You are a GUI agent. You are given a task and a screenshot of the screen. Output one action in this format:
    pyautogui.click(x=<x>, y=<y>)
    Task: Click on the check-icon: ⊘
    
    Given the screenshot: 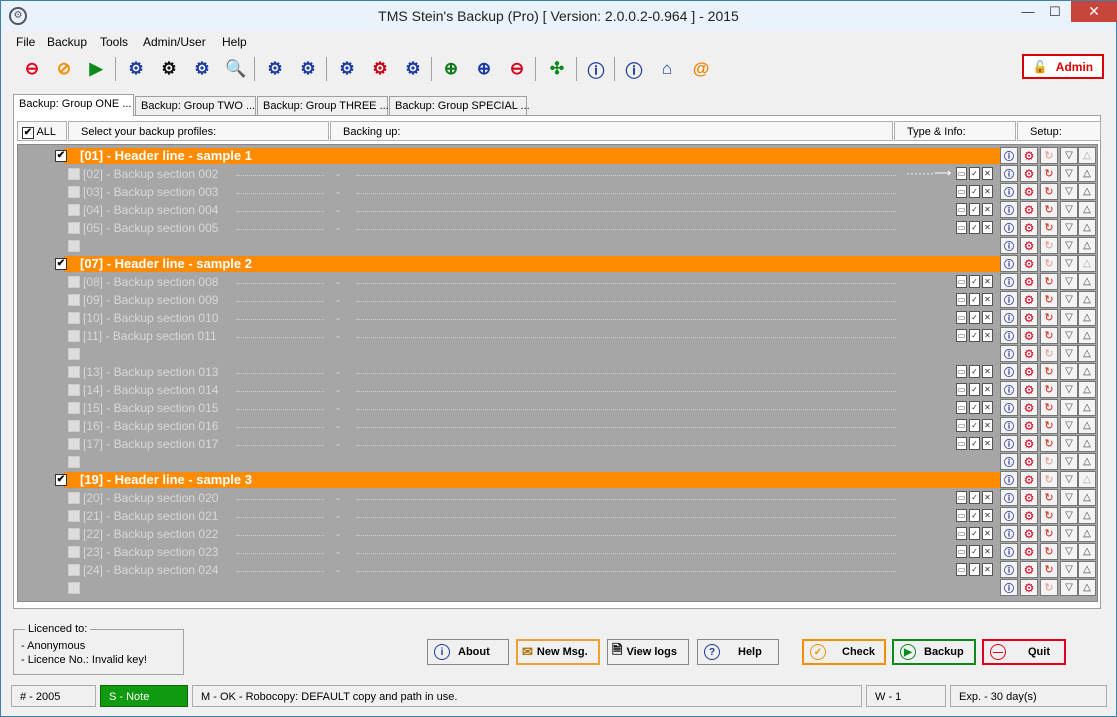 What is the action you would take?
    pyautogui.click(x=64, y=69)
    